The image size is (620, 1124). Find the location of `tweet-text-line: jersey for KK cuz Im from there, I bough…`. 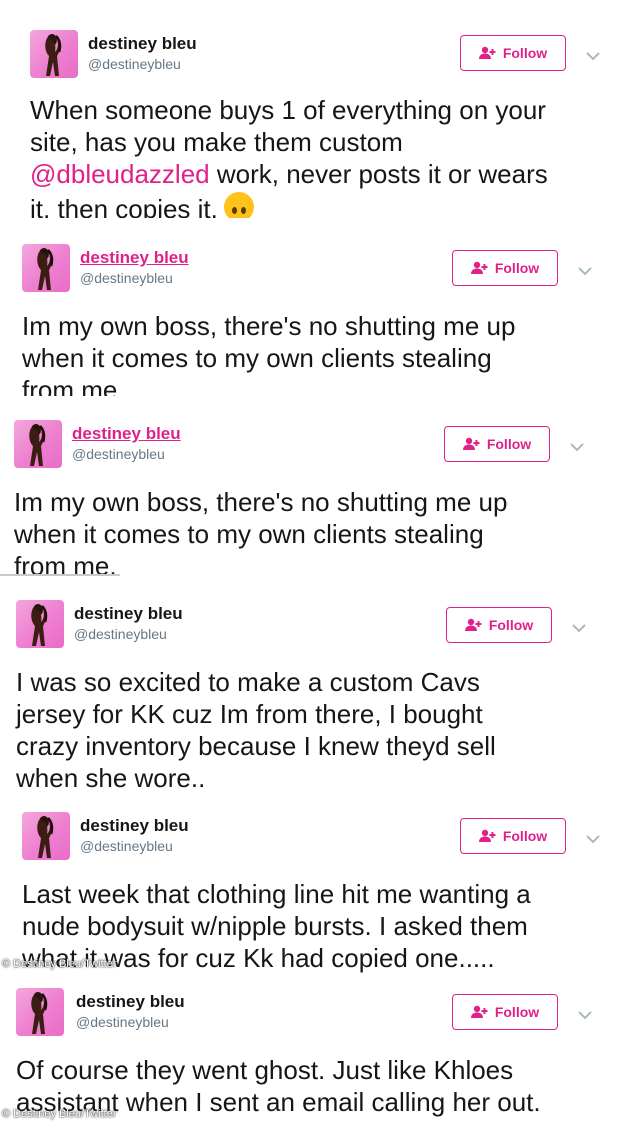

tweet-text-line: jersey for KK cuz Im from there, I bough… is located at coordinates (249, 714).